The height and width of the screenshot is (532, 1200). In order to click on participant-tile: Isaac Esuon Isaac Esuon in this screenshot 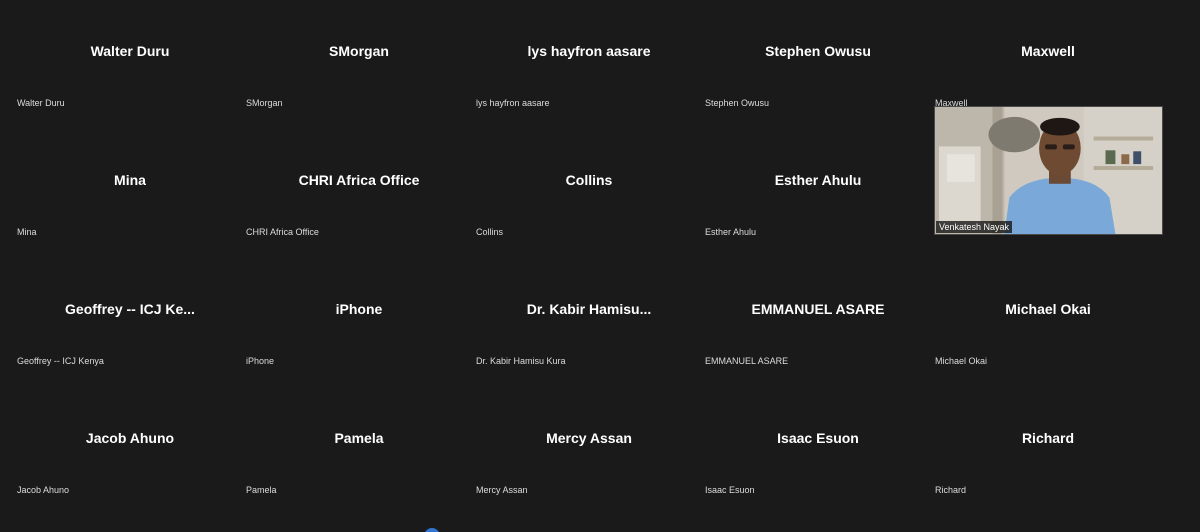, I will do `click(818, 461)`.